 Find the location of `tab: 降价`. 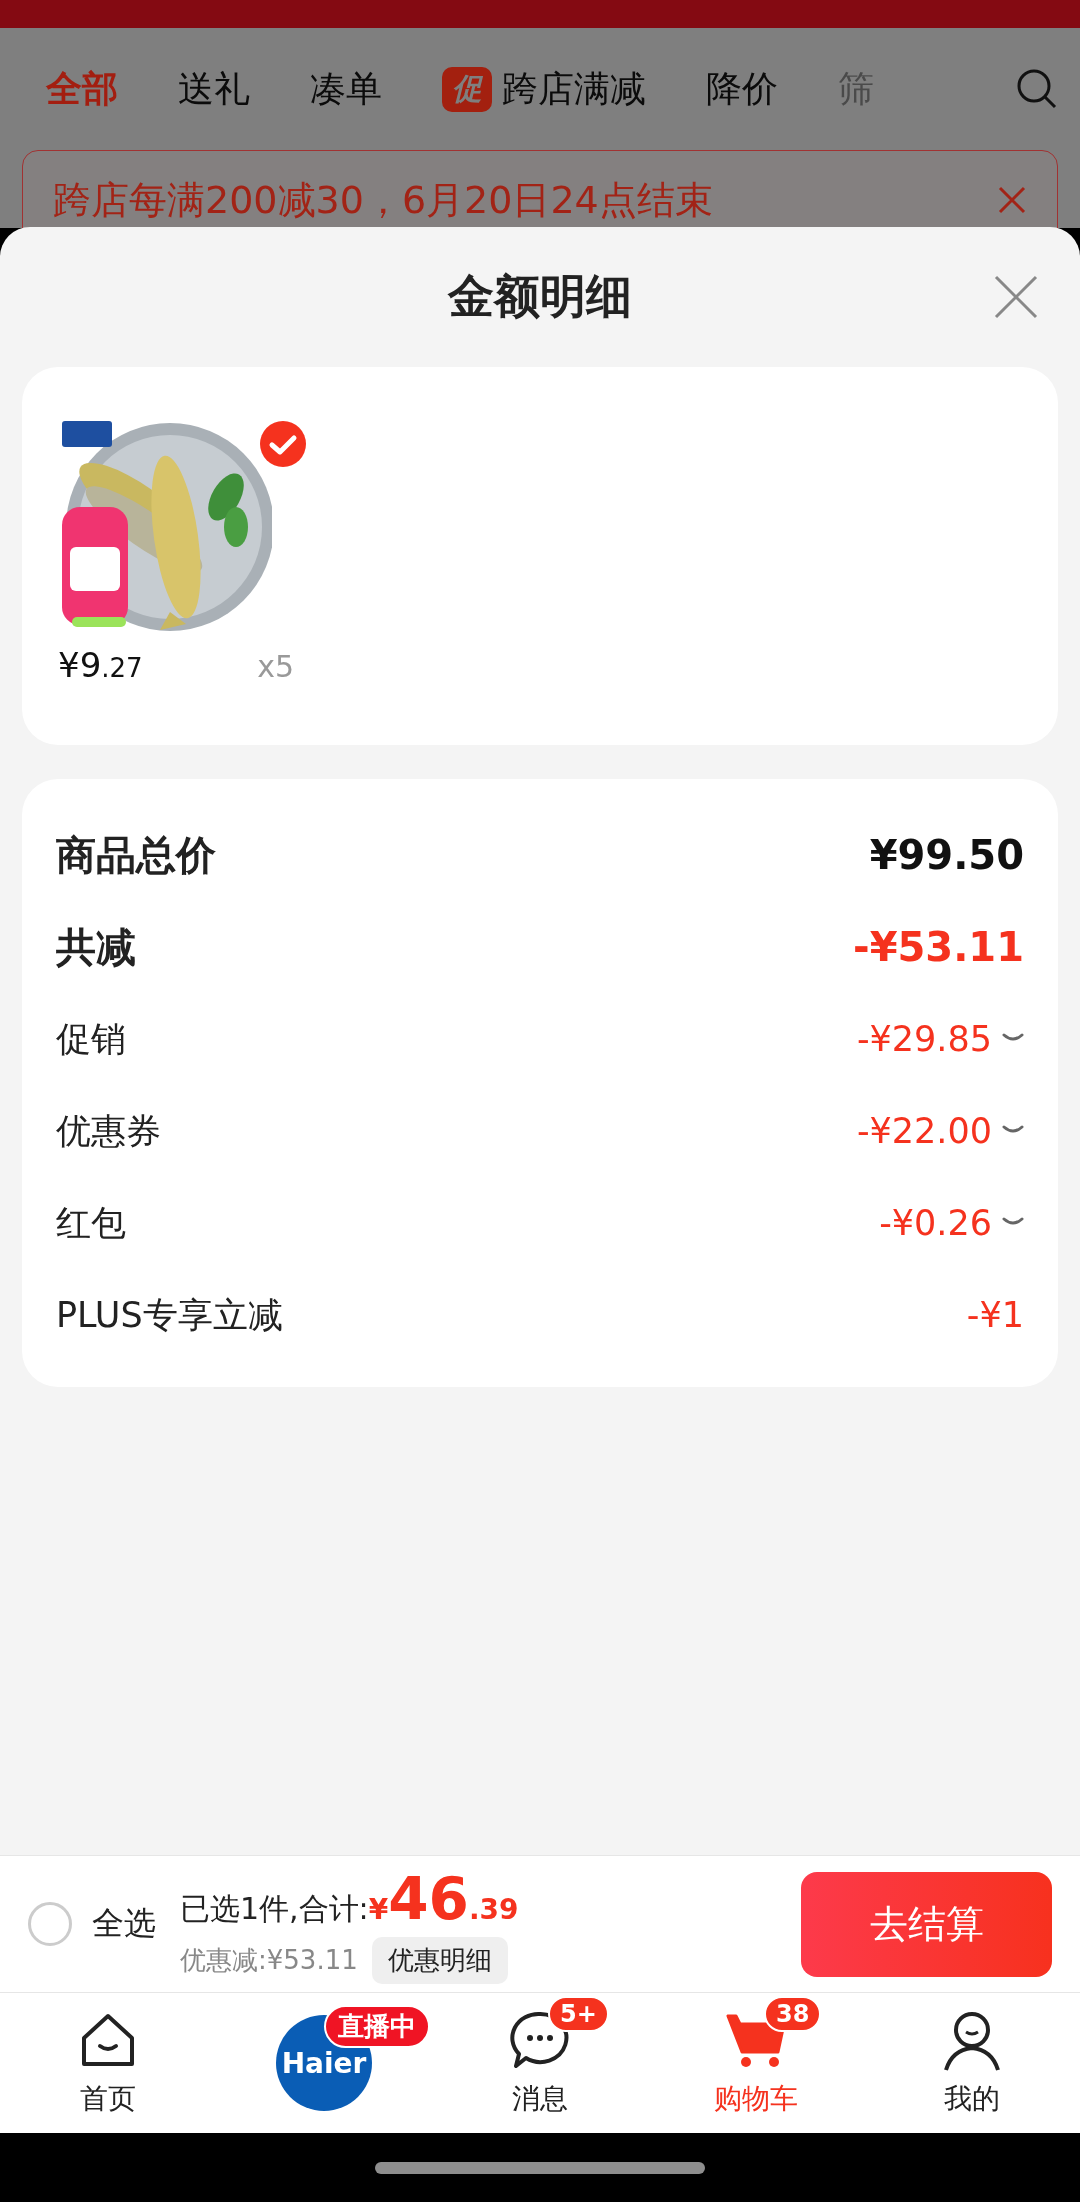

tab: 降价 is located at coordinates (742, 89).